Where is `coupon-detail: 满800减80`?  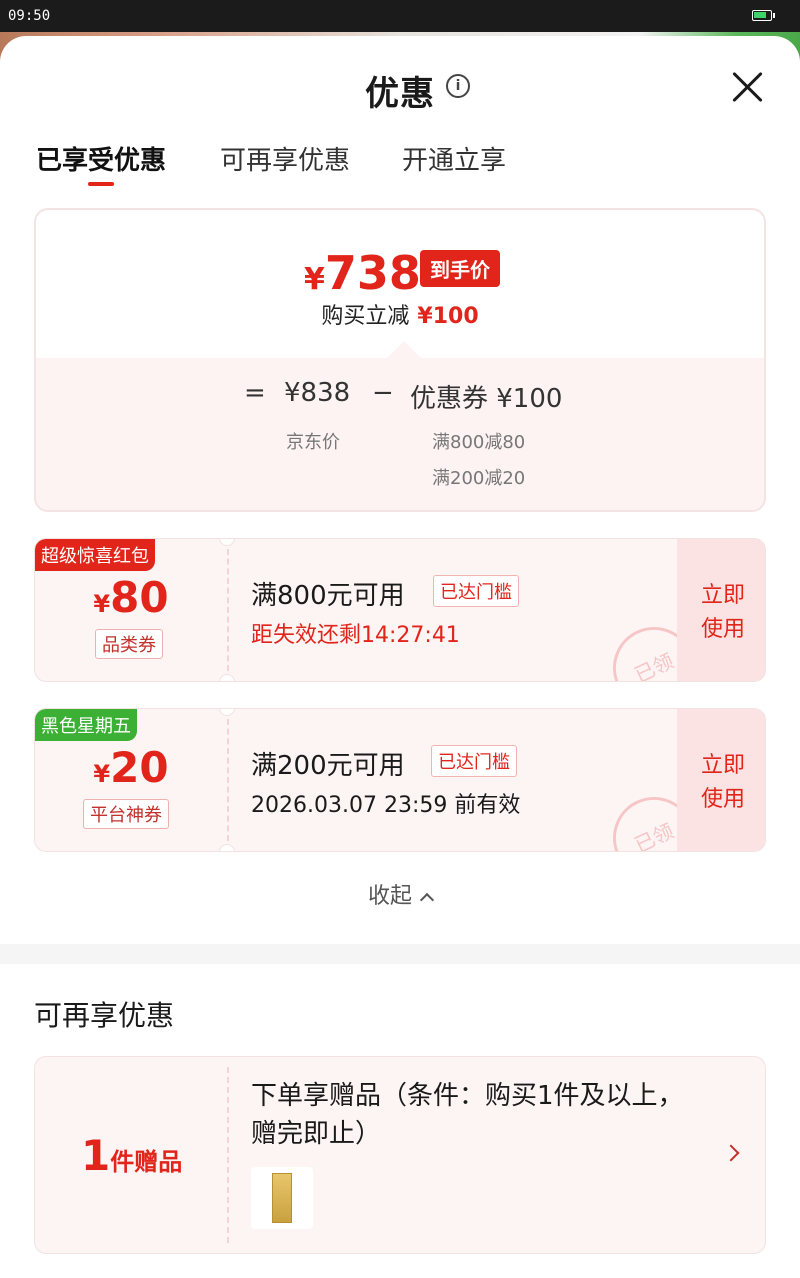
coupon-detail: 满800减80 is located at coordinates (479, 442).